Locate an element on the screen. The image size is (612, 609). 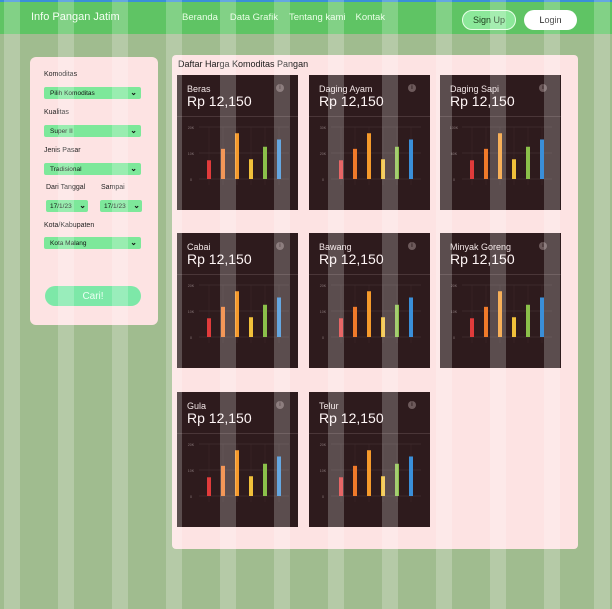
nav-kontak: Kontak is located at coordinates (370, 17).